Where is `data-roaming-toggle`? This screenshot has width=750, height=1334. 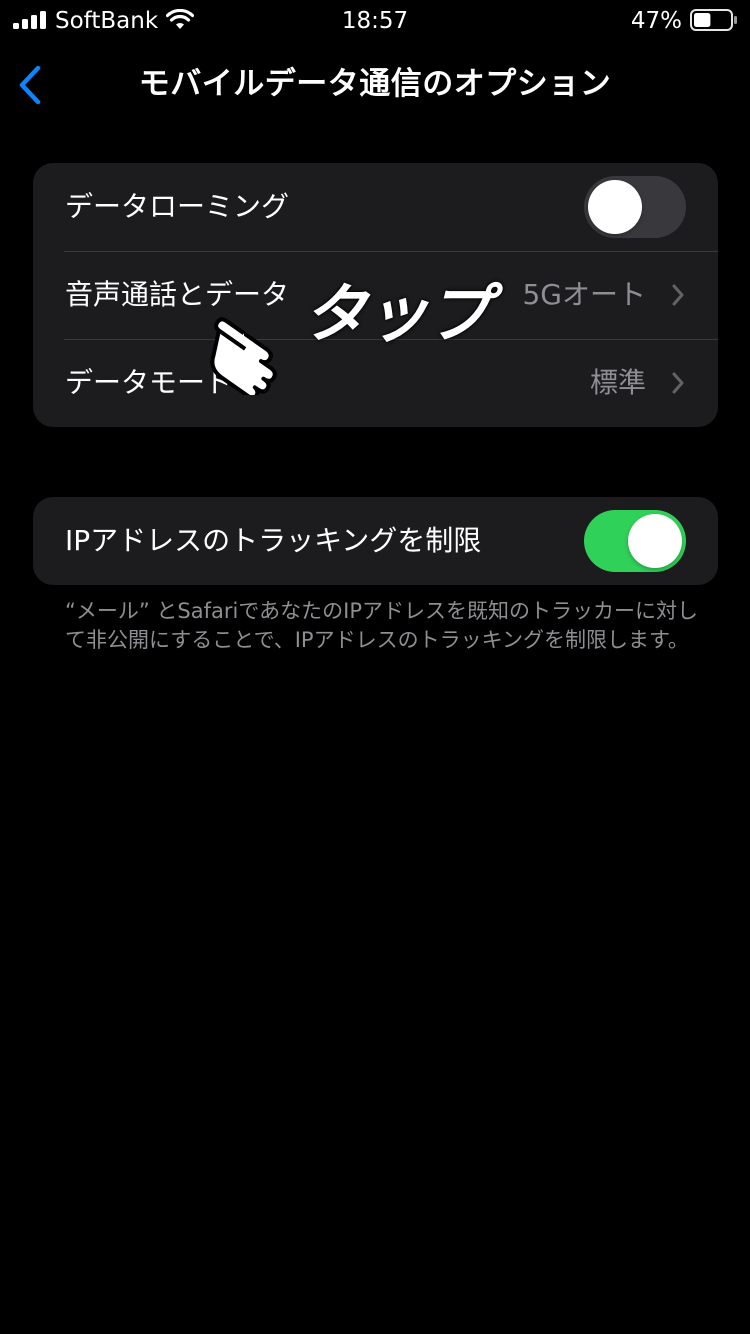
data-roaming-toggle is located at coordinates (635, 207).